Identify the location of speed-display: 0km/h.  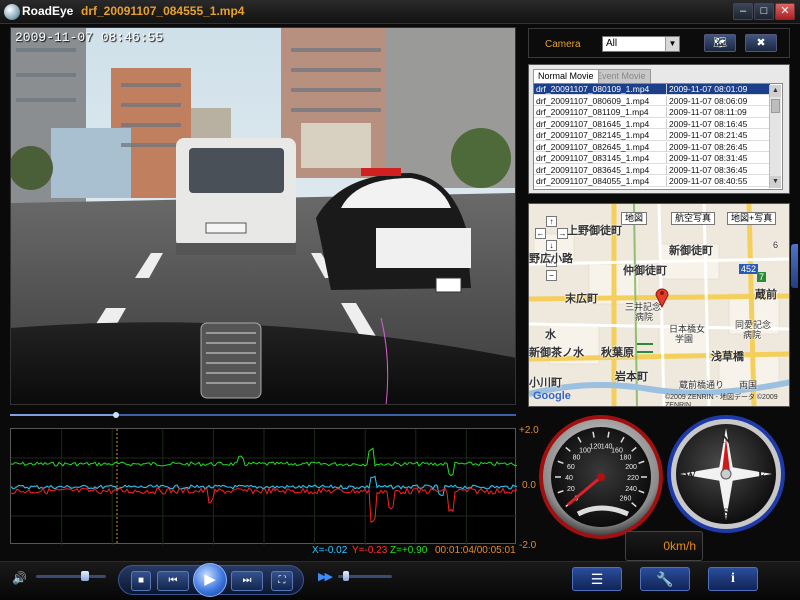
(664, 546).